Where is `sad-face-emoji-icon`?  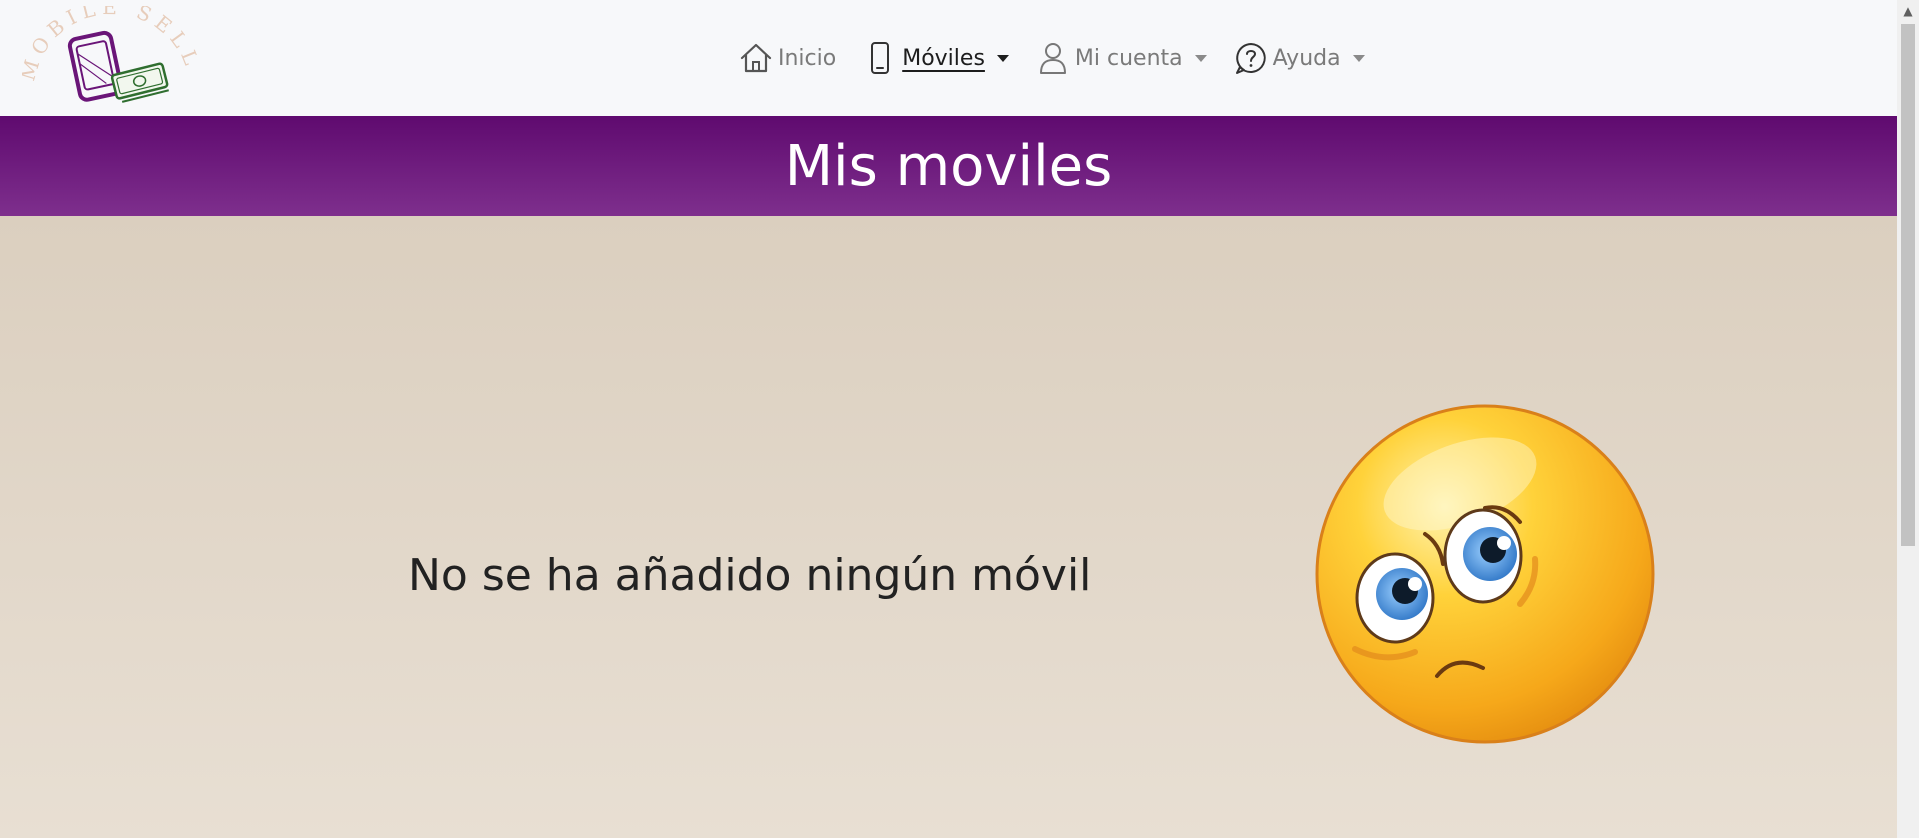
sad-face-emoji-icon is located at coordinates (1485, 574).